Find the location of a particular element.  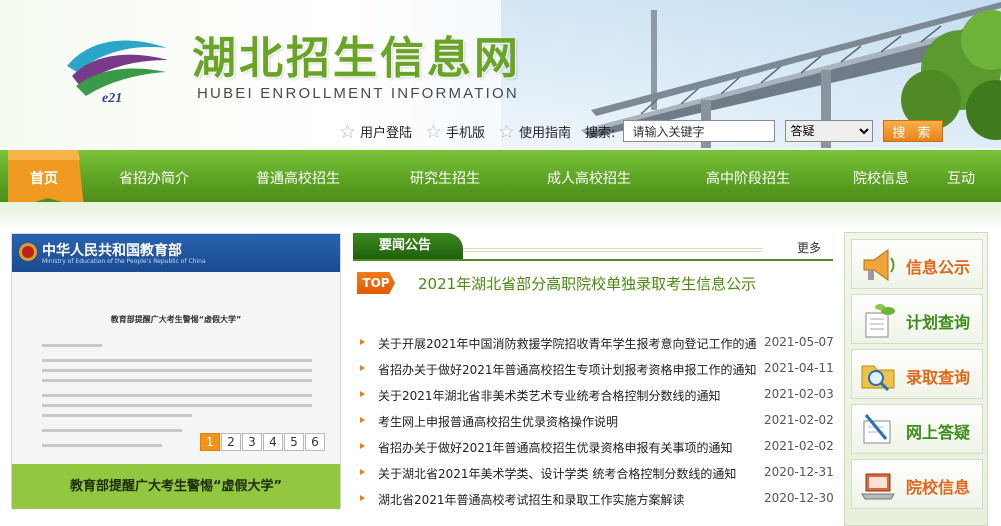

top-headline-link: 2021年湖北省部分高职院校单独录取考生信息公示 is located at coordinates (587, 283).